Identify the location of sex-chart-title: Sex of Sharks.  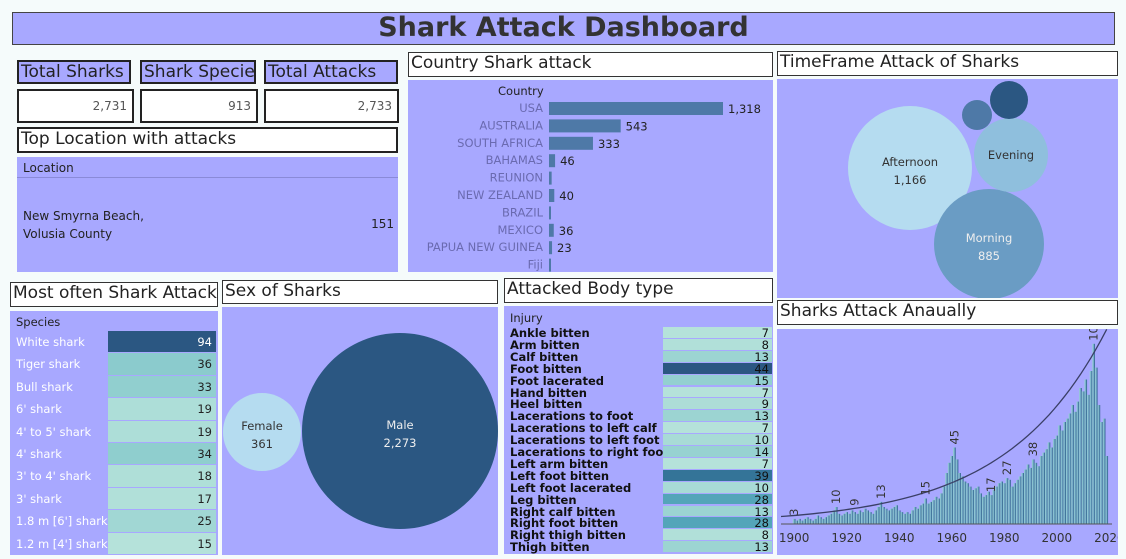
(360, 292).